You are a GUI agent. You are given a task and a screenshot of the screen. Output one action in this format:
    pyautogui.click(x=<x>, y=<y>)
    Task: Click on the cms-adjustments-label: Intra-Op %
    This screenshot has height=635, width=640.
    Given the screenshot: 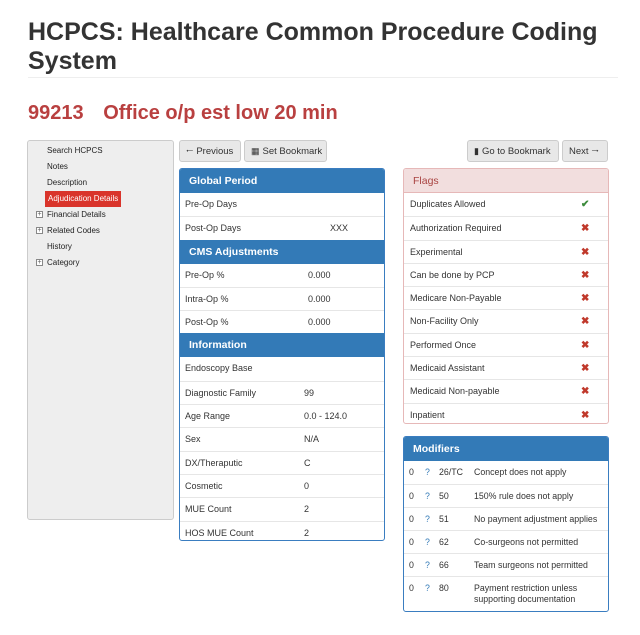 What is the action you would take?
    pyautogui.click(x=207, y=298)
    